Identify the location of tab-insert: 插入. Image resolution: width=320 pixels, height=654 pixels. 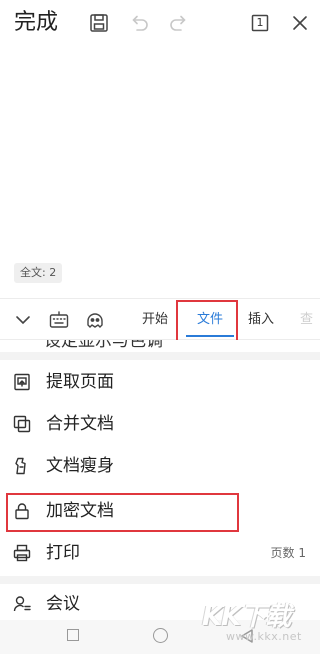
(261, 320).